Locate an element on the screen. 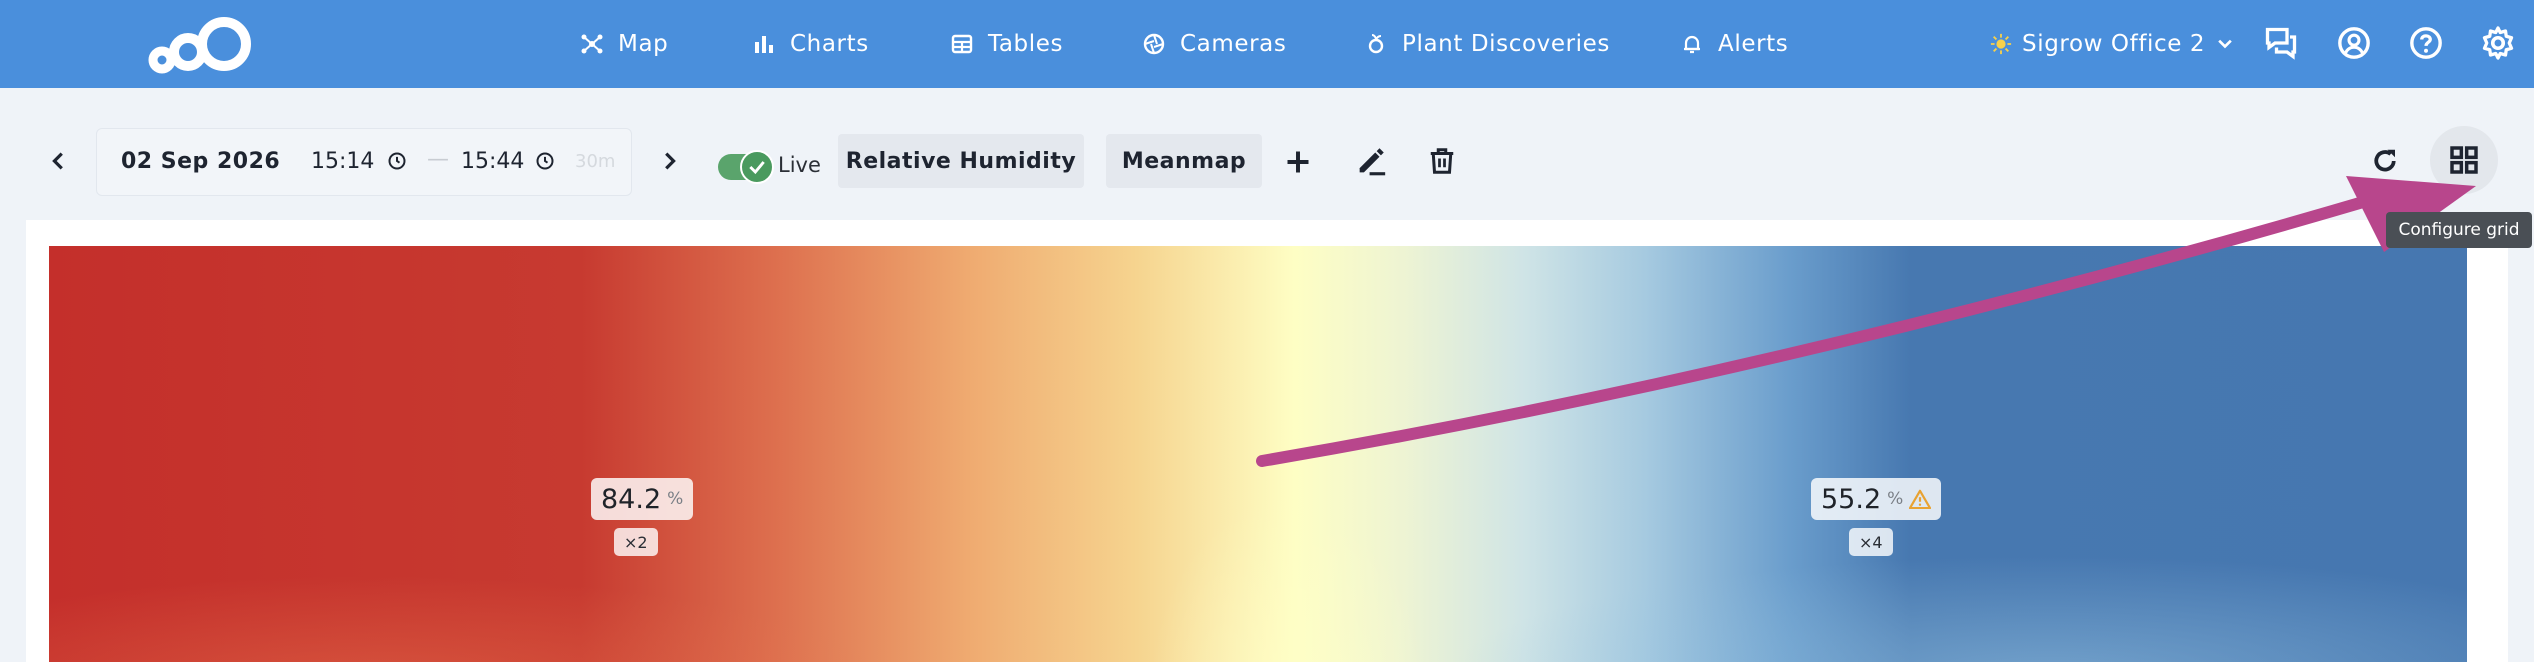 The height and width of the screenshot is (662, 2534). user-circle-icon is located at coordinates (2354, 43).